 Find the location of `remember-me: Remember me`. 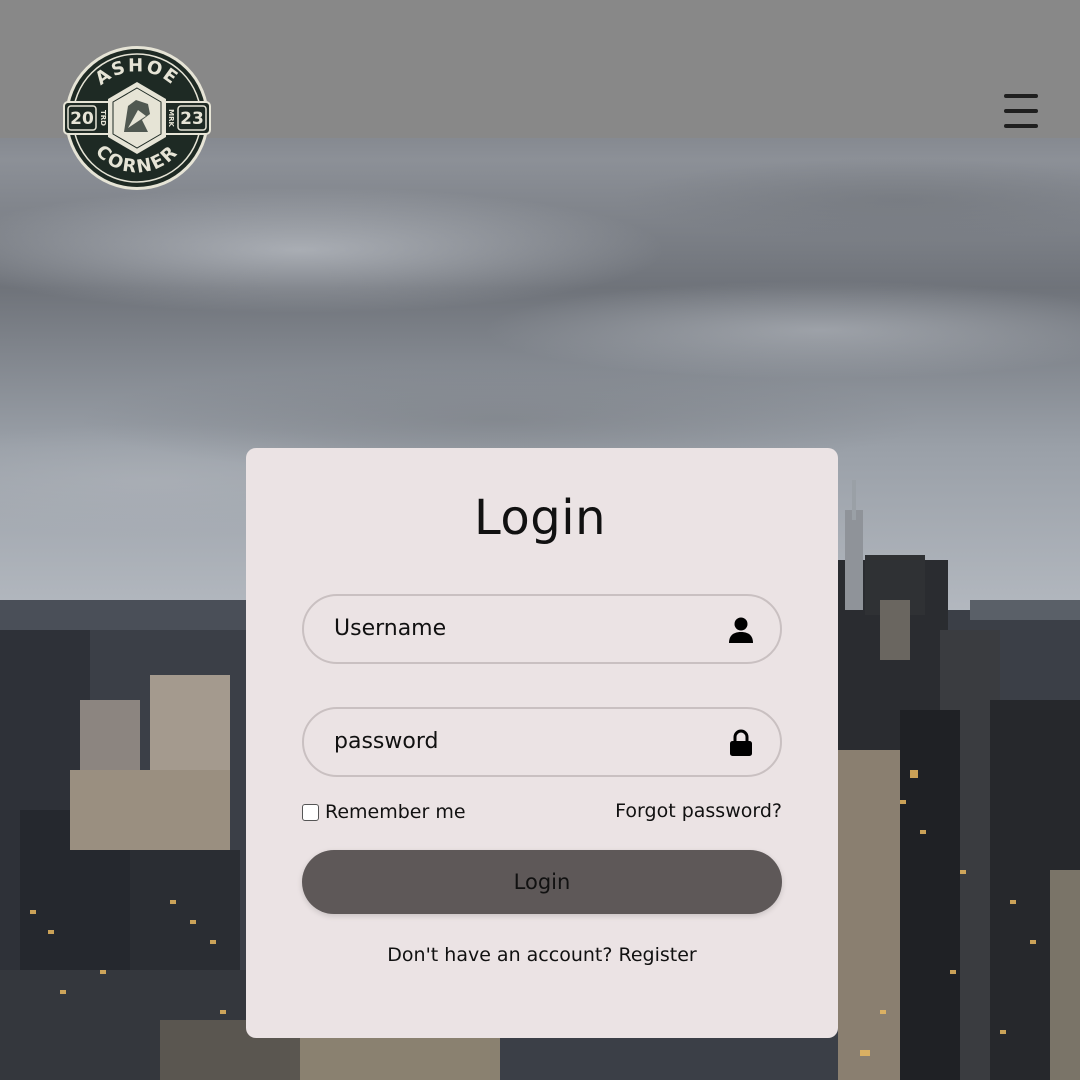

remember-me: Remember me is located at coordinates (384, 812).